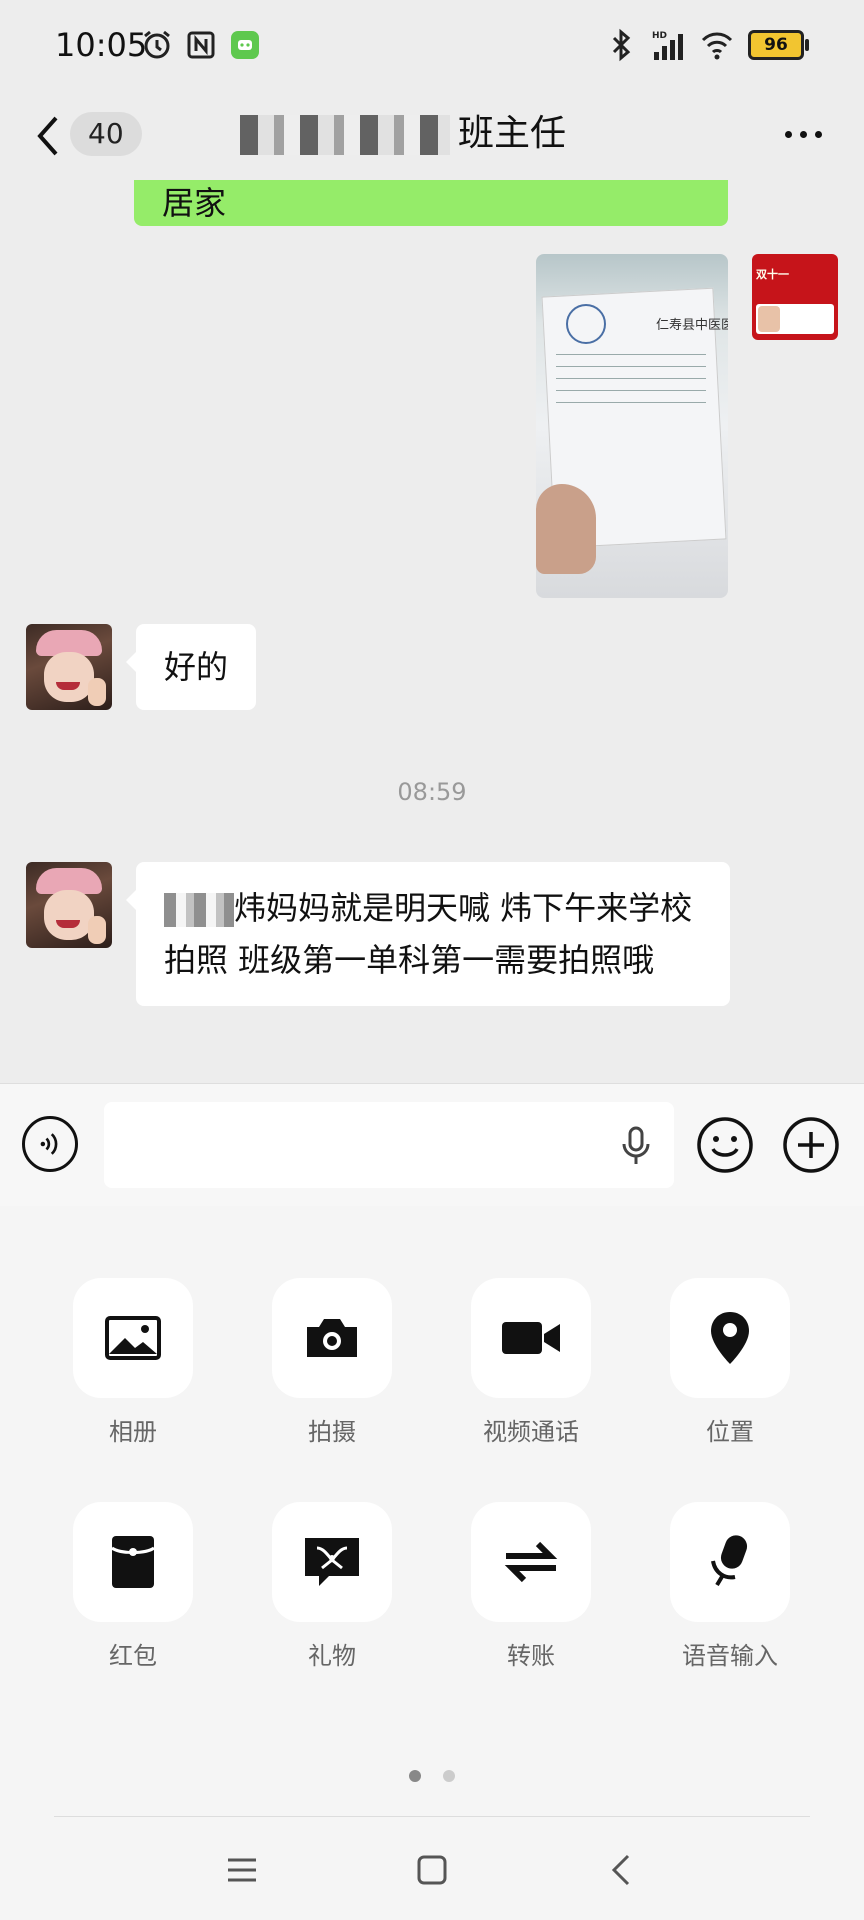 This screenshot has width=864, height=1920. I want to click on received-text: 炜妈妈就是明天喊 炜下午来学校拍照 班级第一单科第一需要拍照哦, so click(428, 934).